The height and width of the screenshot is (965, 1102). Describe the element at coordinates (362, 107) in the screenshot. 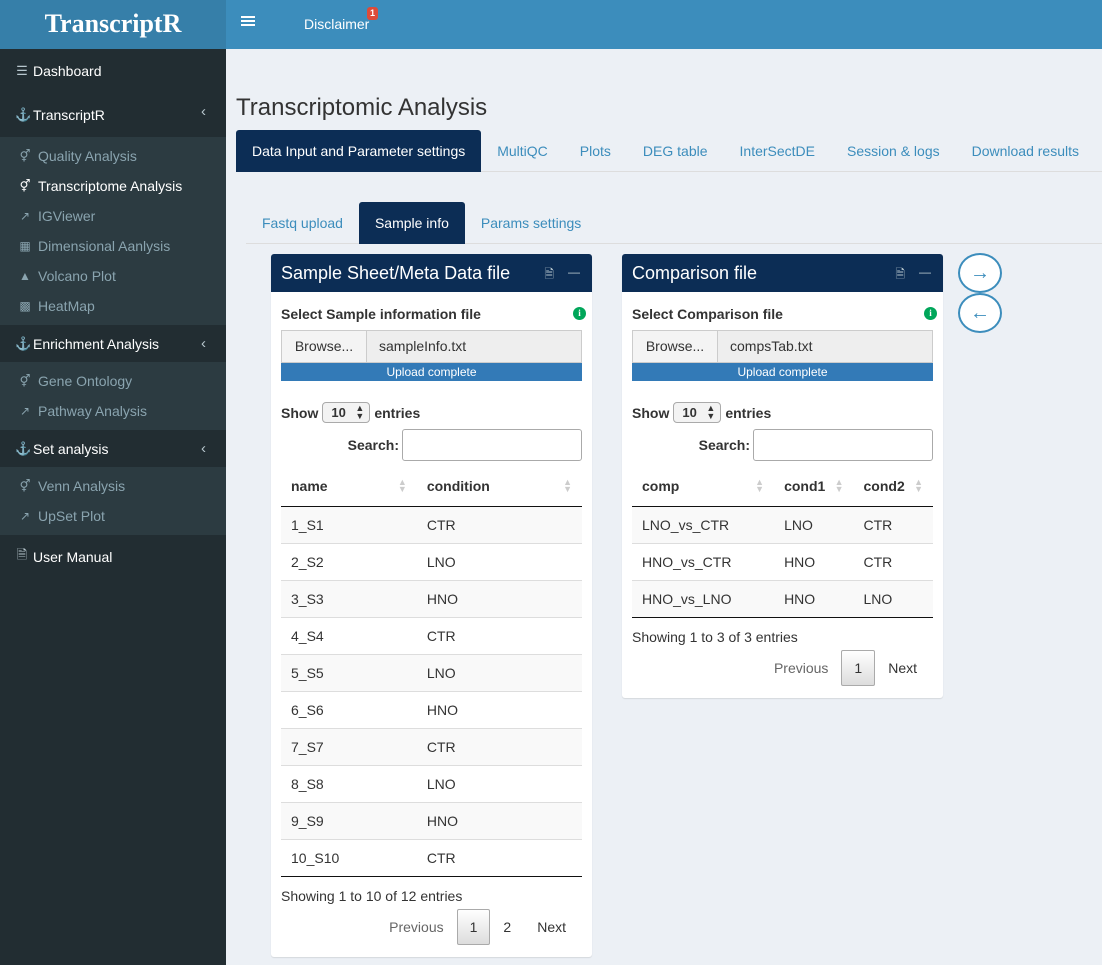

I see `page-title: Transcriptomic Analysis` at that location.